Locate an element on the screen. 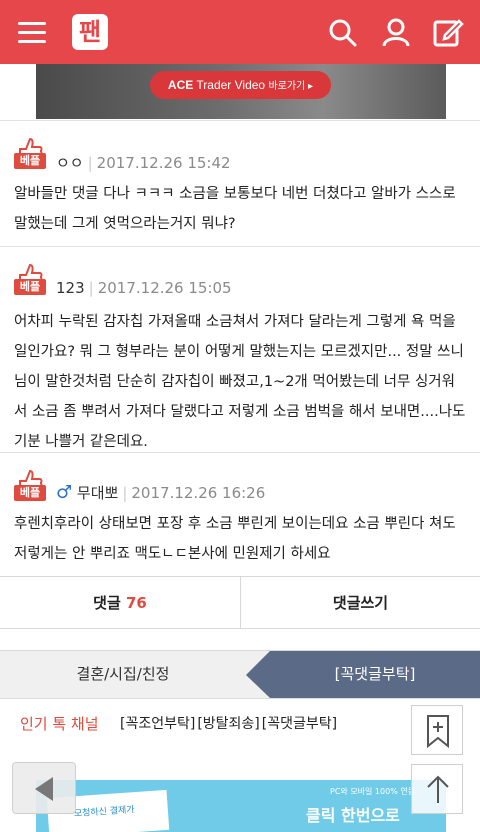 The image size is (480, 832). comment-meta: 123 | 2017.12.26 15:05 is located at coordinates (144, 288).